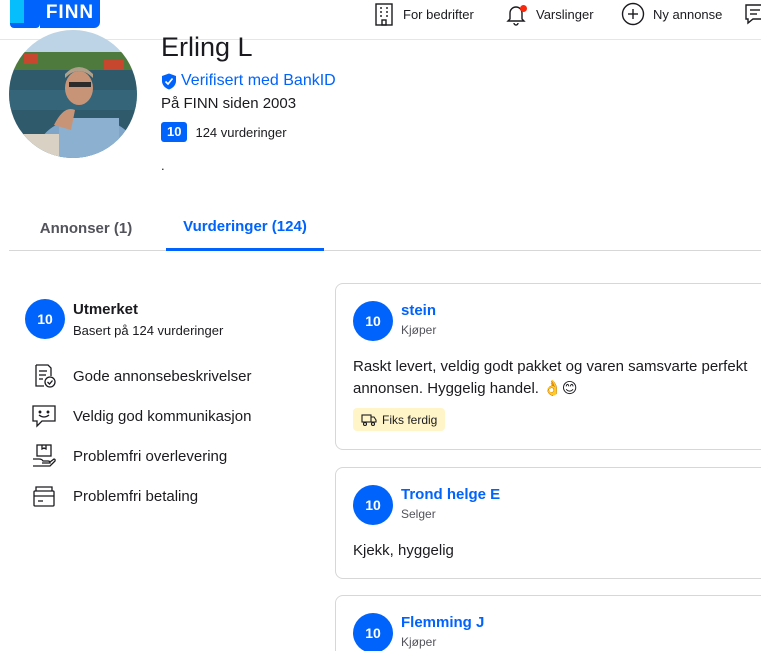 The image size is (761, 651). What do you see at coordinates (45, 376) in the screenshot?
I see `document-check-icon` at bounding box center [45, 376].